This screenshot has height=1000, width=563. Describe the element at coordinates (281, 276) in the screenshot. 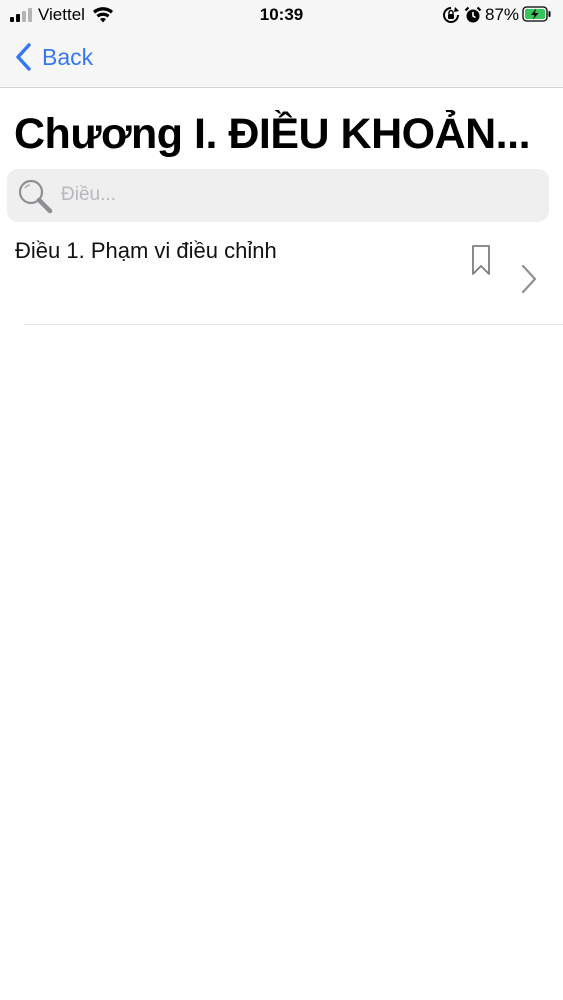

I see `list-item: Điều 1. Phạm vi điều chỉnh` at that location.